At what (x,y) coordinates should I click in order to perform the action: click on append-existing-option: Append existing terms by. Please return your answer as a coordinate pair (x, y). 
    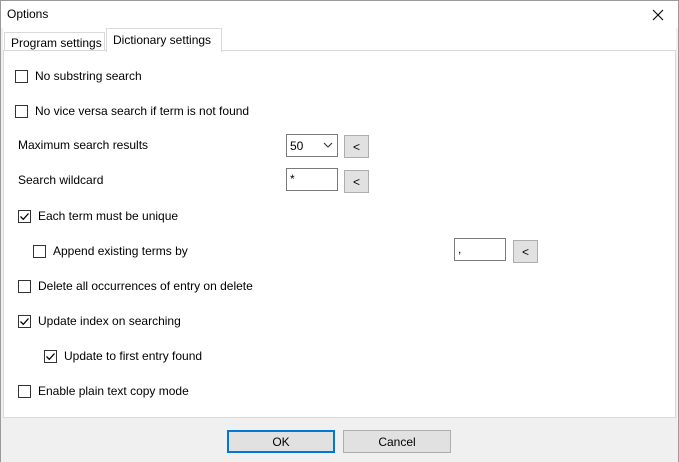
    Looking at the image, I should click on (110, 251).